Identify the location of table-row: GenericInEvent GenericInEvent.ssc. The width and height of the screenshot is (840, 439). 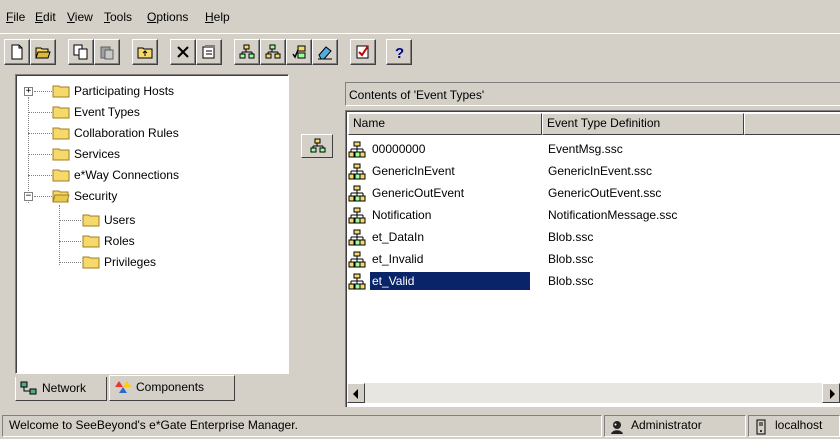
(593, 172).